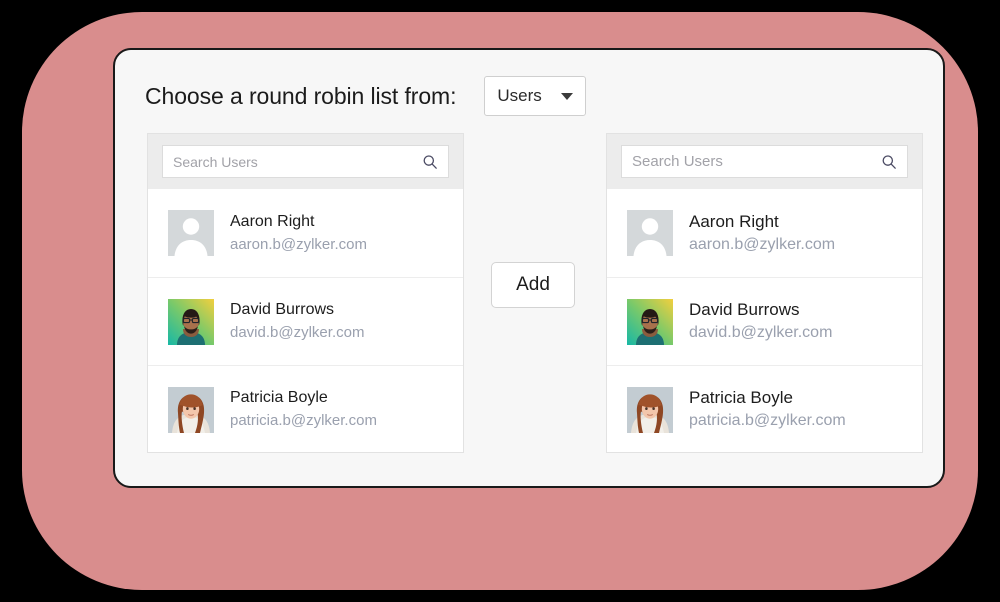  I want to click on source-select: Users, so click(535, 96).